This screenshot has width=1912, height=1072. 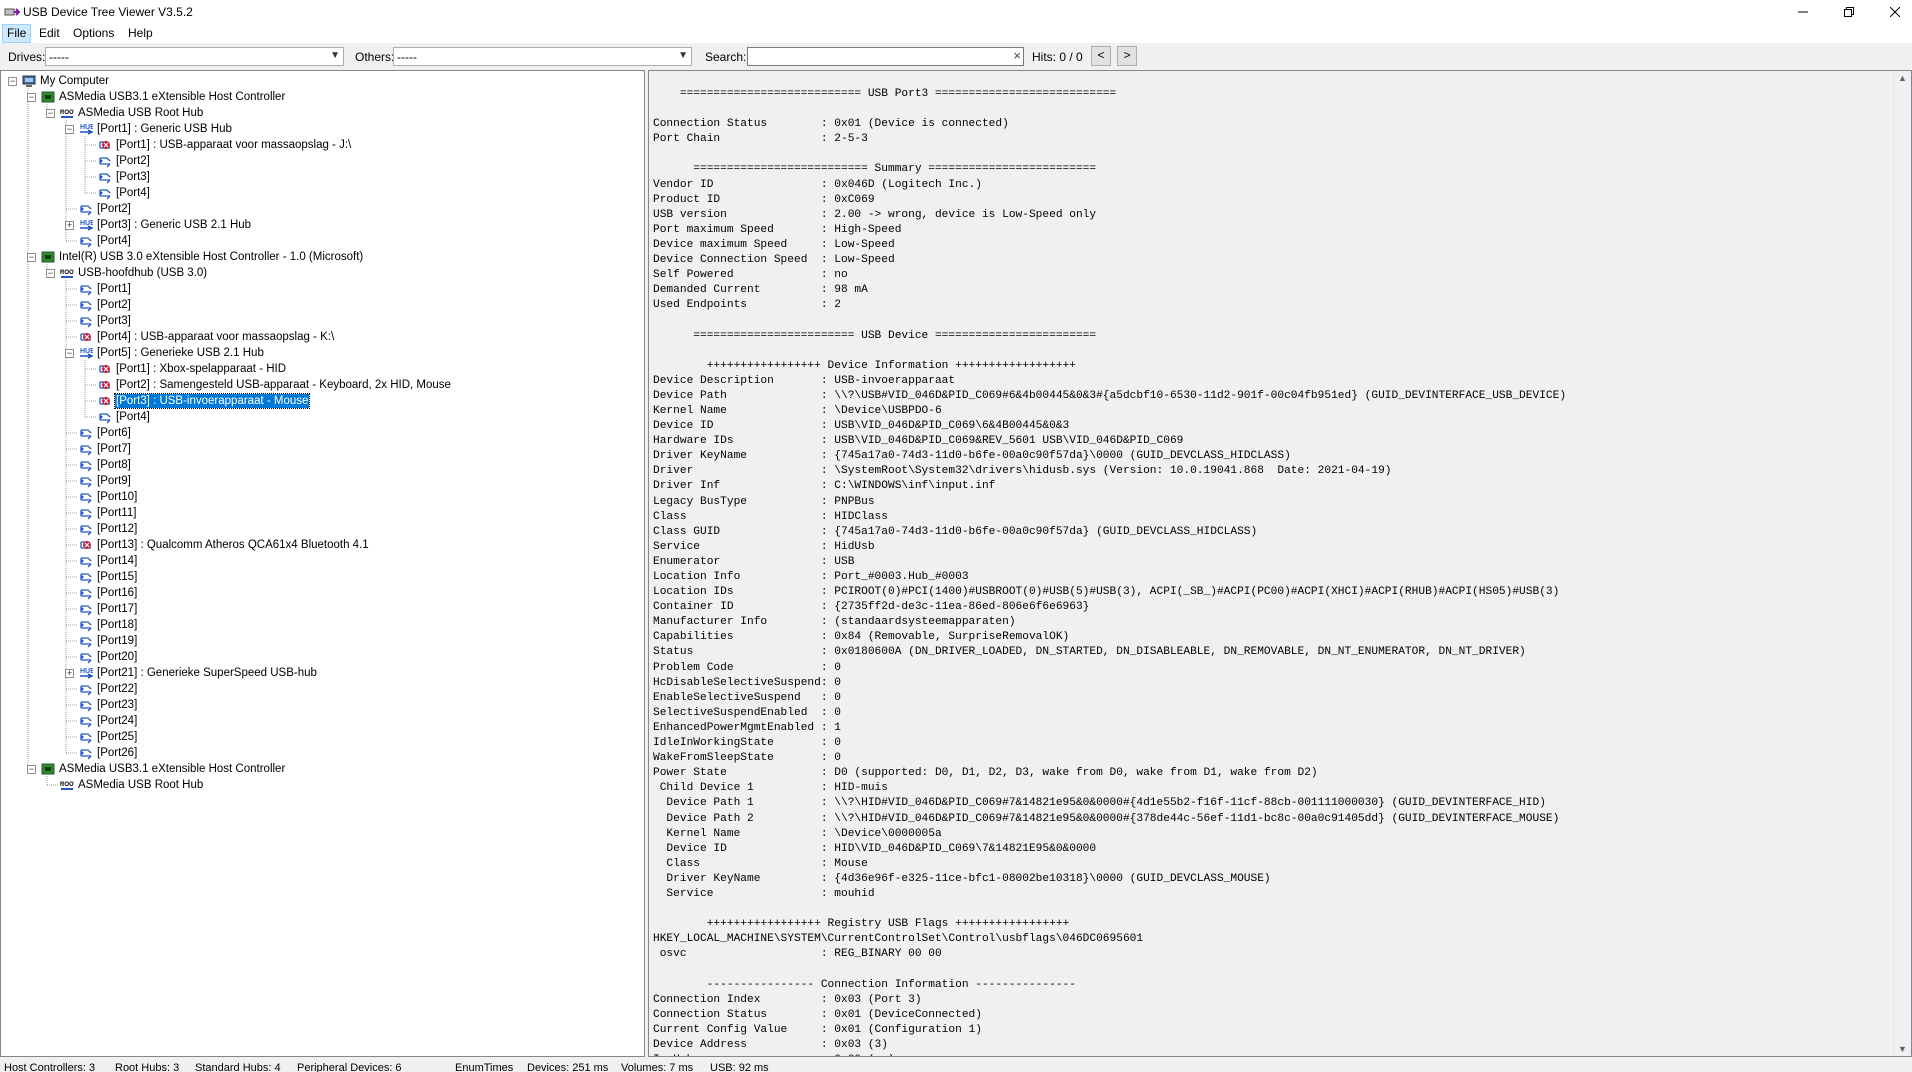 I want to click on tree-node-label: [Port7], so click(x=114, y=449).